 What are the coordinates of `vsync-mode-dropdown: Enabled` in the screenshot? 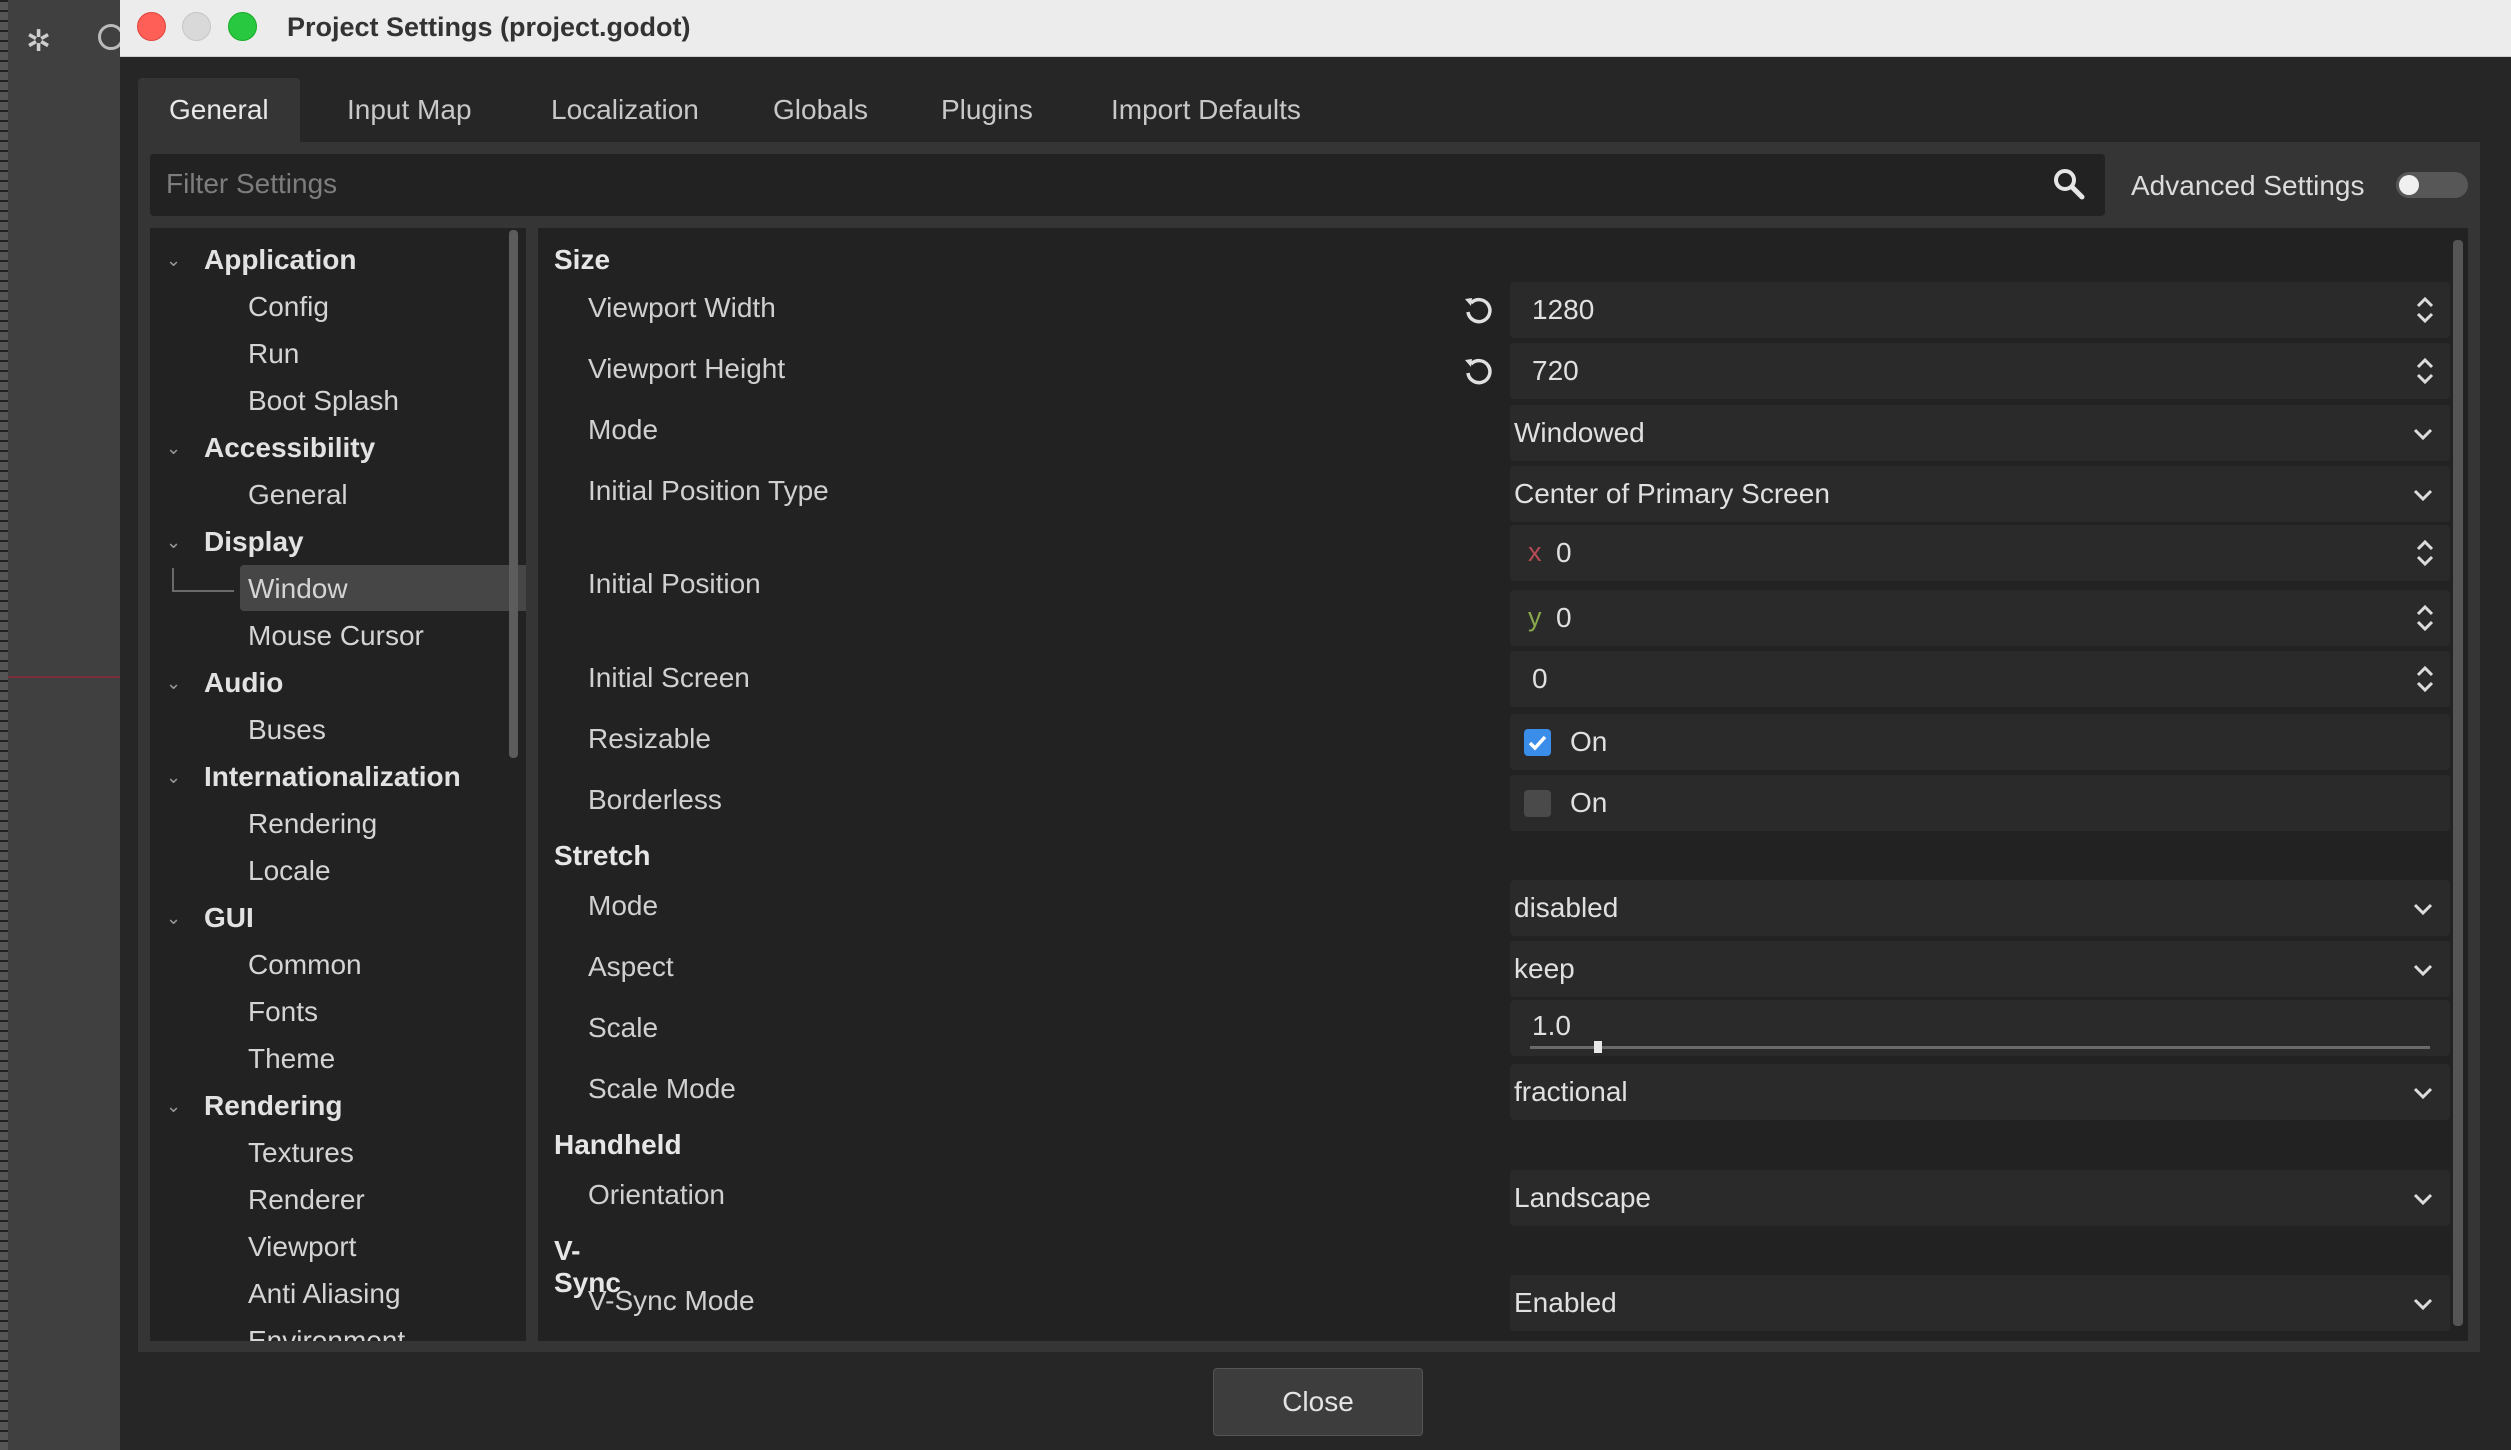 It's located at (1980, 1303).